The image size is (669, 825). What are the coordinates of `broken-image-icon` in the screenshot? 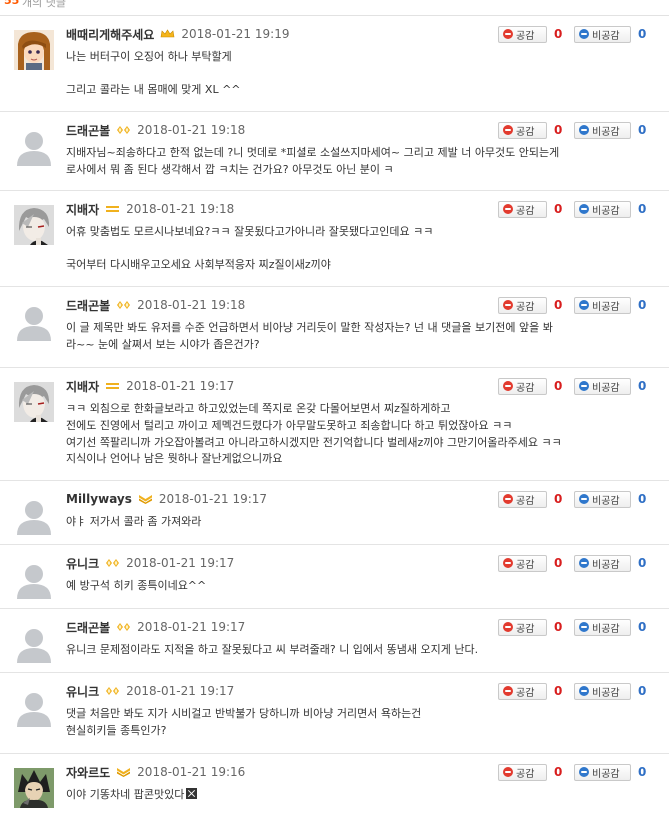 It's located at (192, 793).